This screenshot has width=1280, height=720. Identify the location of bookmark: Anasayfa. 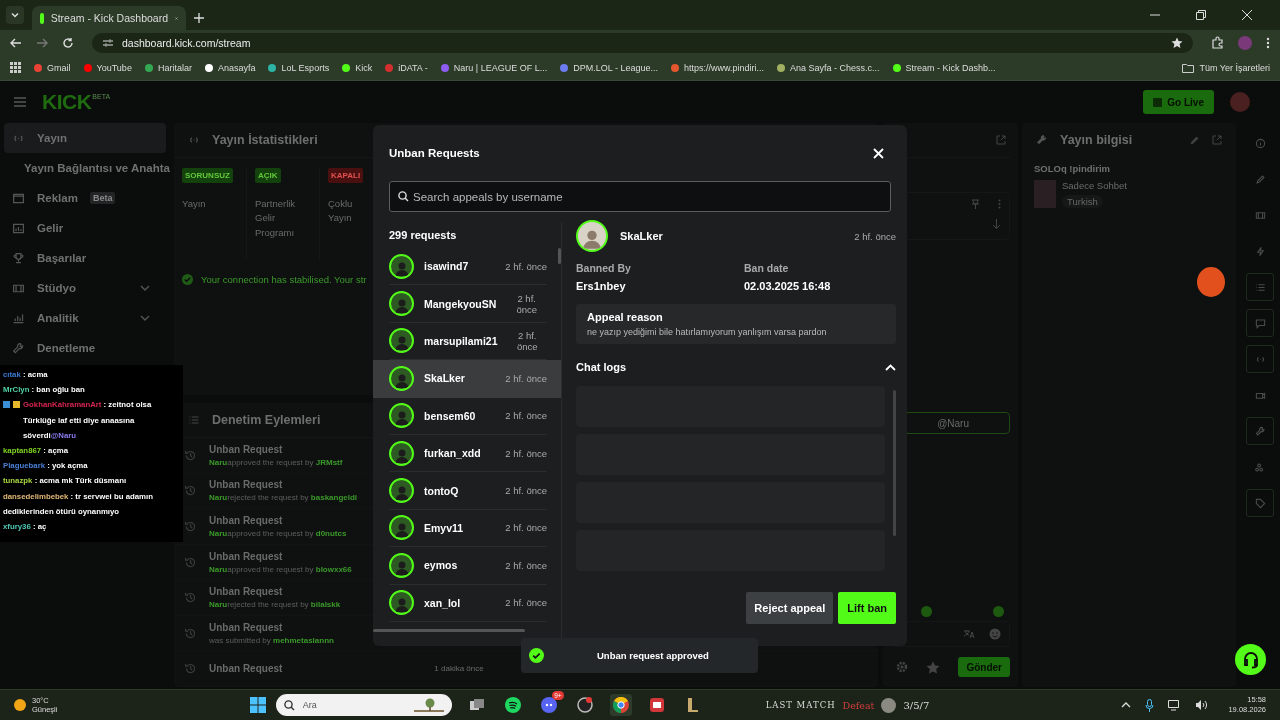
(230, 67).